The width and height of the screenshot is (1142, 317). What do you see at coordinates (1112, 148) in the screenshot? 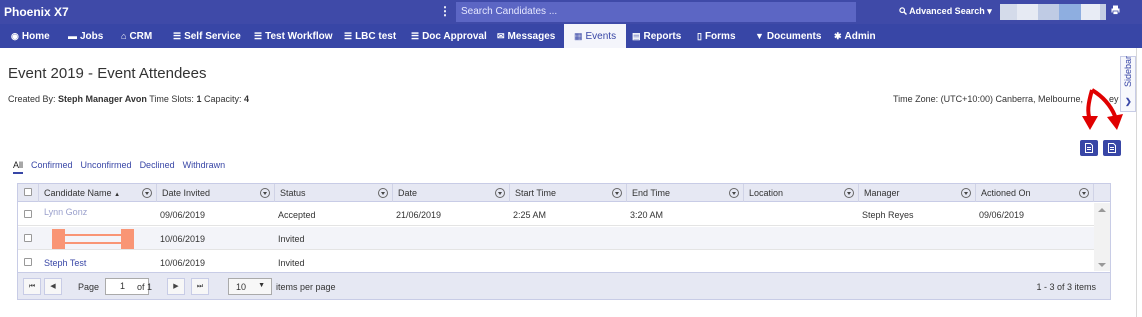
I see `export-excel-button` at bounding box center [1112, 148].